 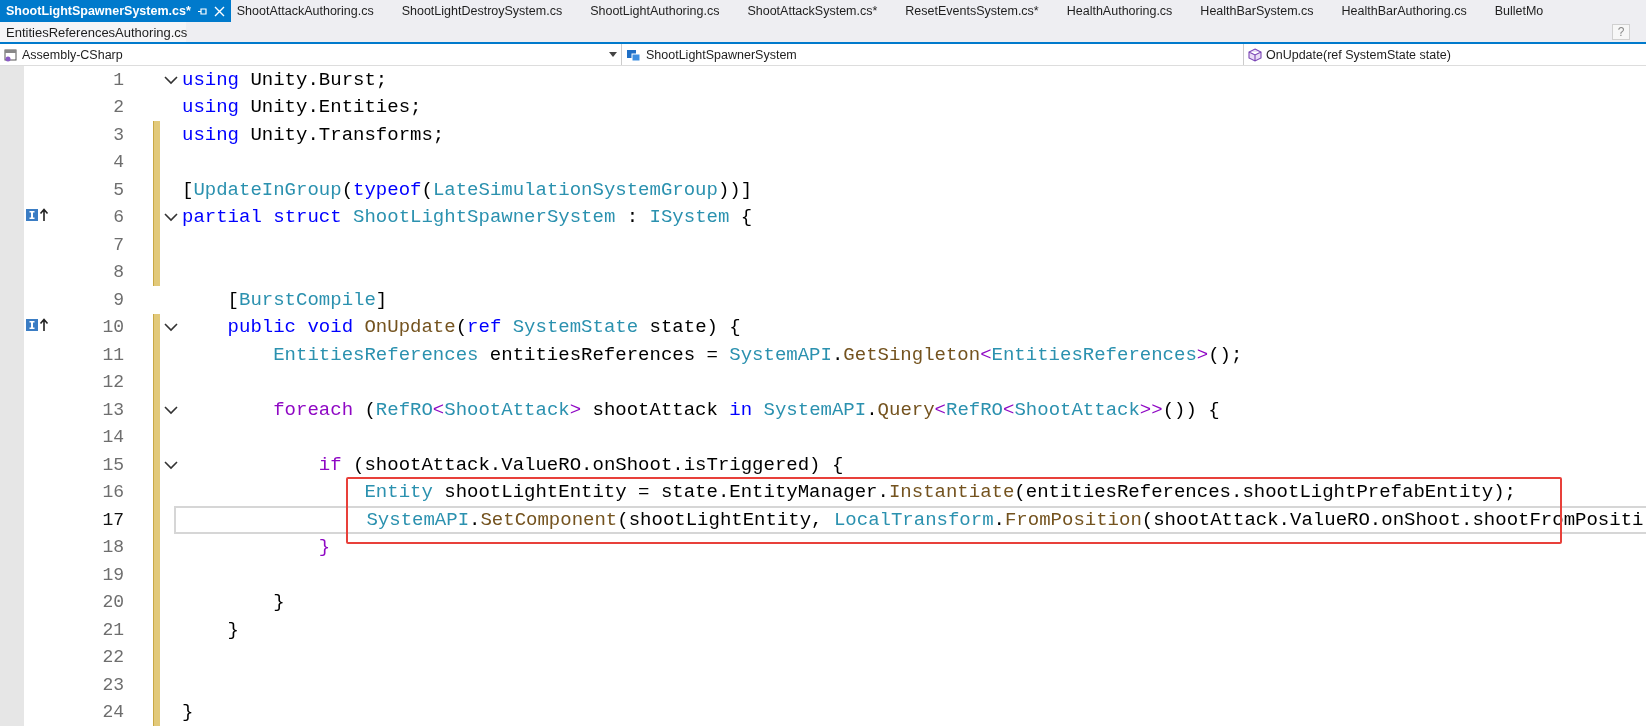 I want to click on line-number: 9, so click(x=118, y=299).